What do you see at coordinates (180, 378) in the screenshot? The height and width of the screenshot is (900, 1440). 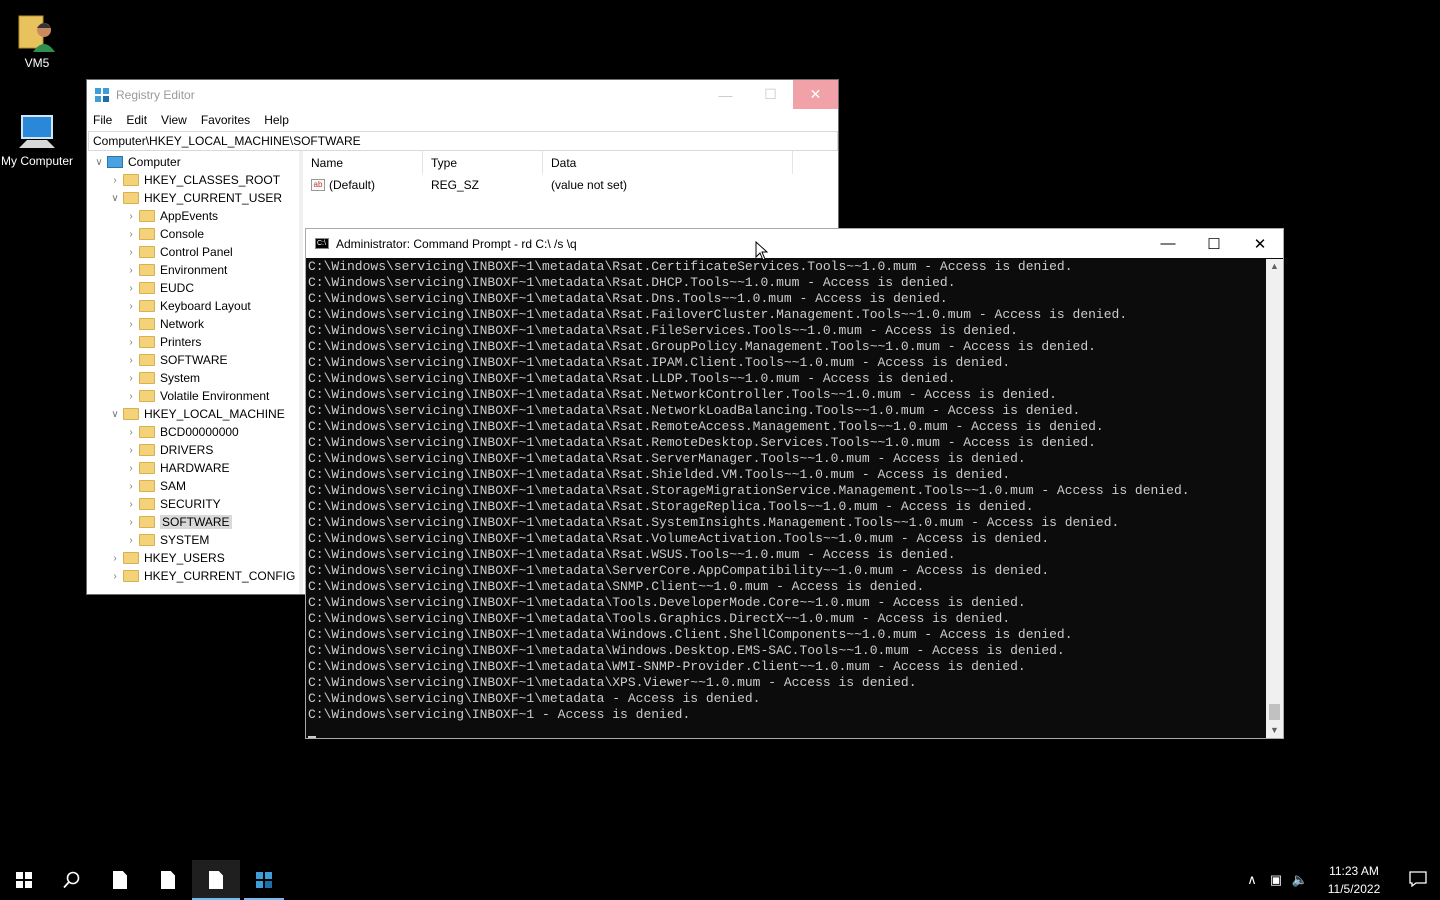 I see `tree-item-label: System` at bounding box center [180, 378].